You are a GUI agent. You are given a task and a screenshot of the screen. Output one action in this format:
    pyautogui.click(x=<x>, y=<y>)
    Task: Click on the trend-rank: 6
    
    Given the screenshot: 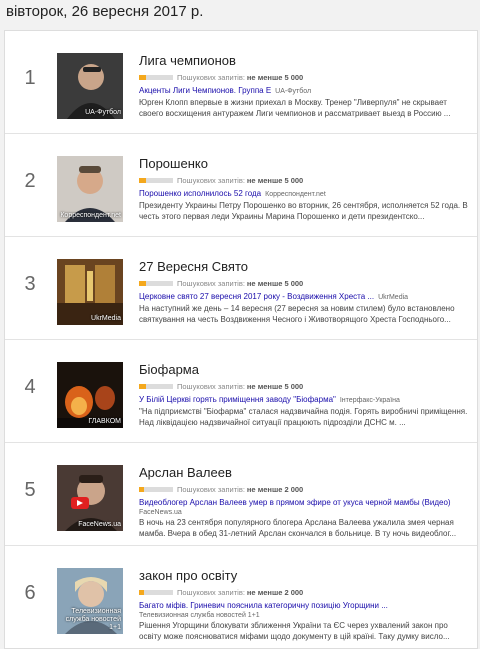 What is the action you would take?
    pyautogui.click(x=30, y=593)
    